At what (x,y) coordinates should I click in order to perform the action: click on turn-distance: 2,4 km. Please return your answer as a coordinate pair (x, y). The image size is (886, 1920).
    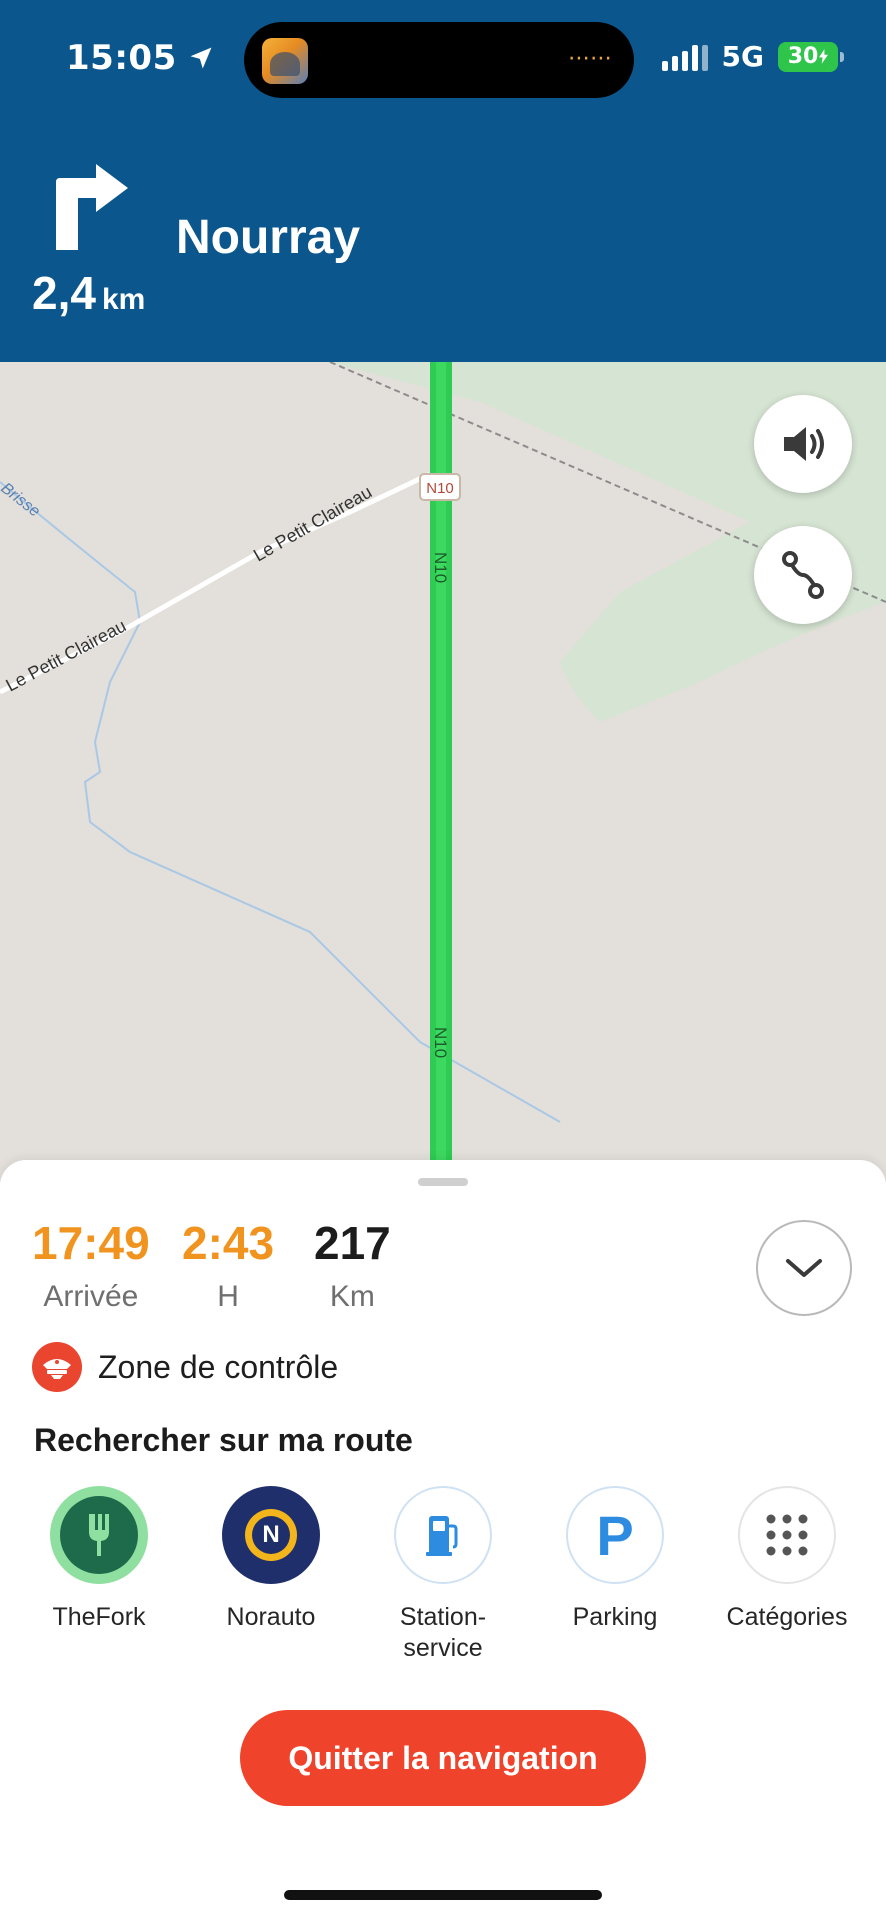
    Looking at the image, I should click on (88, 293).